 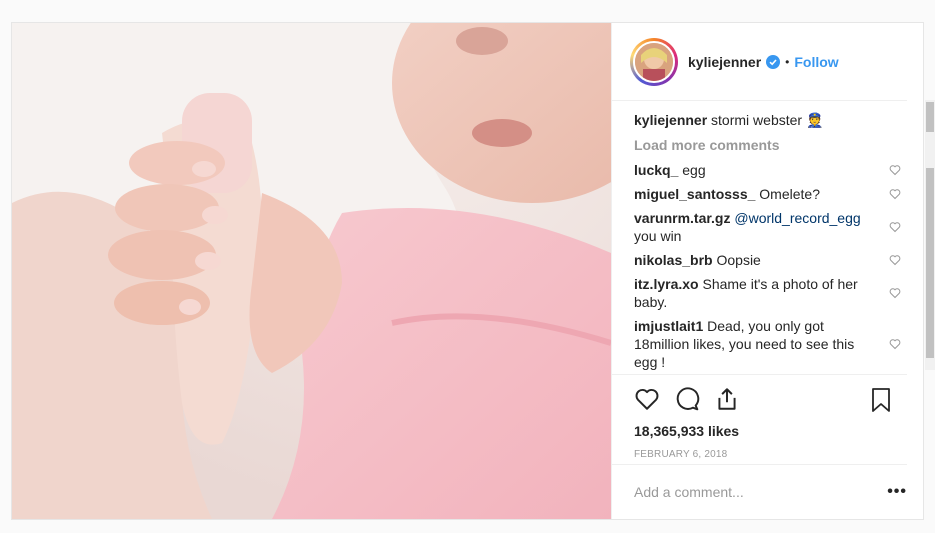 What do you see at coordinates (759, 491) in the screenshot?
I see `add-comment-bar: Add a comment... •••` at bounding box center [759, 491].